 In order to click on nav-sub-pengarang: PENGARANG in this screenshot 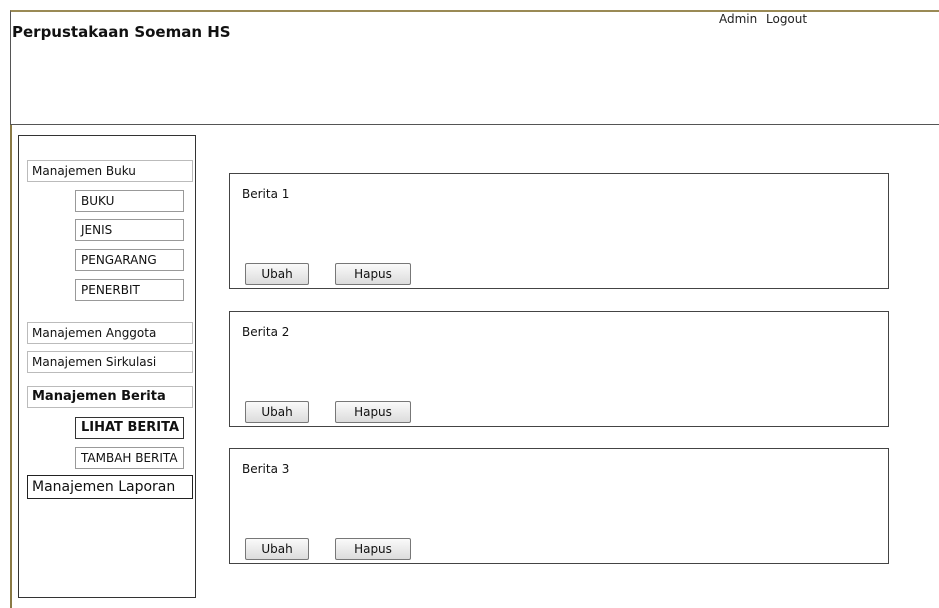, I will do `click(129, 260)`.